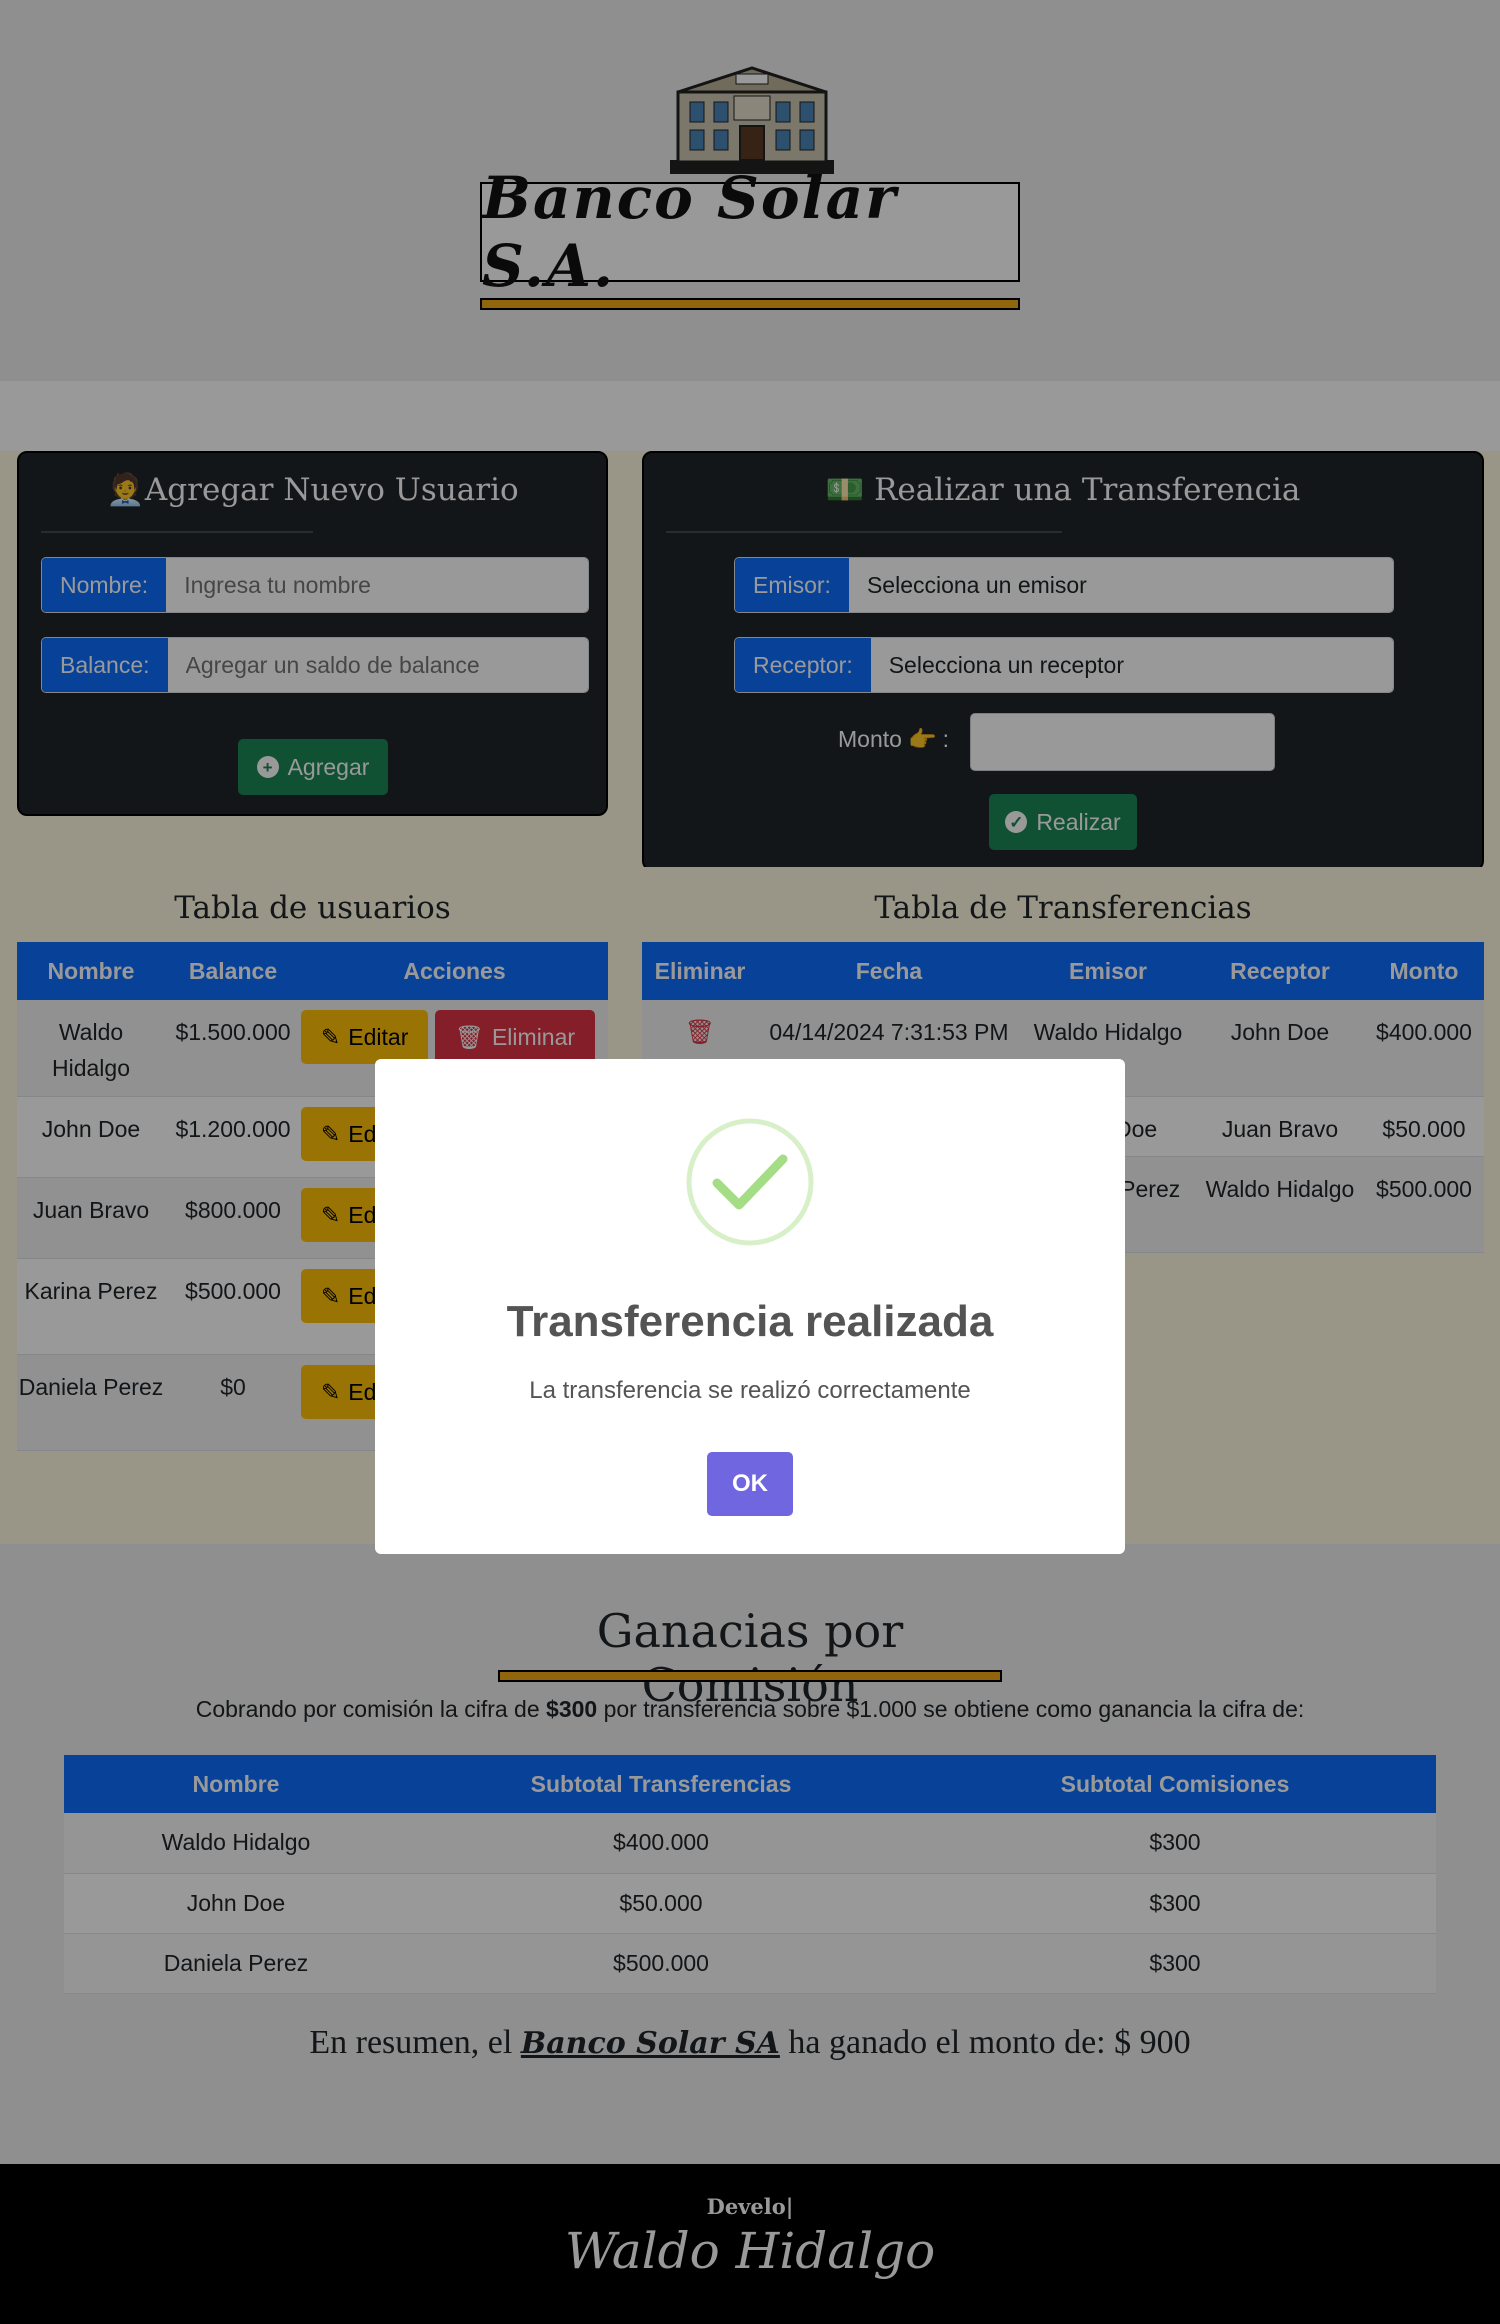  I want to click on ok-button: OK, so click(750, 1484).